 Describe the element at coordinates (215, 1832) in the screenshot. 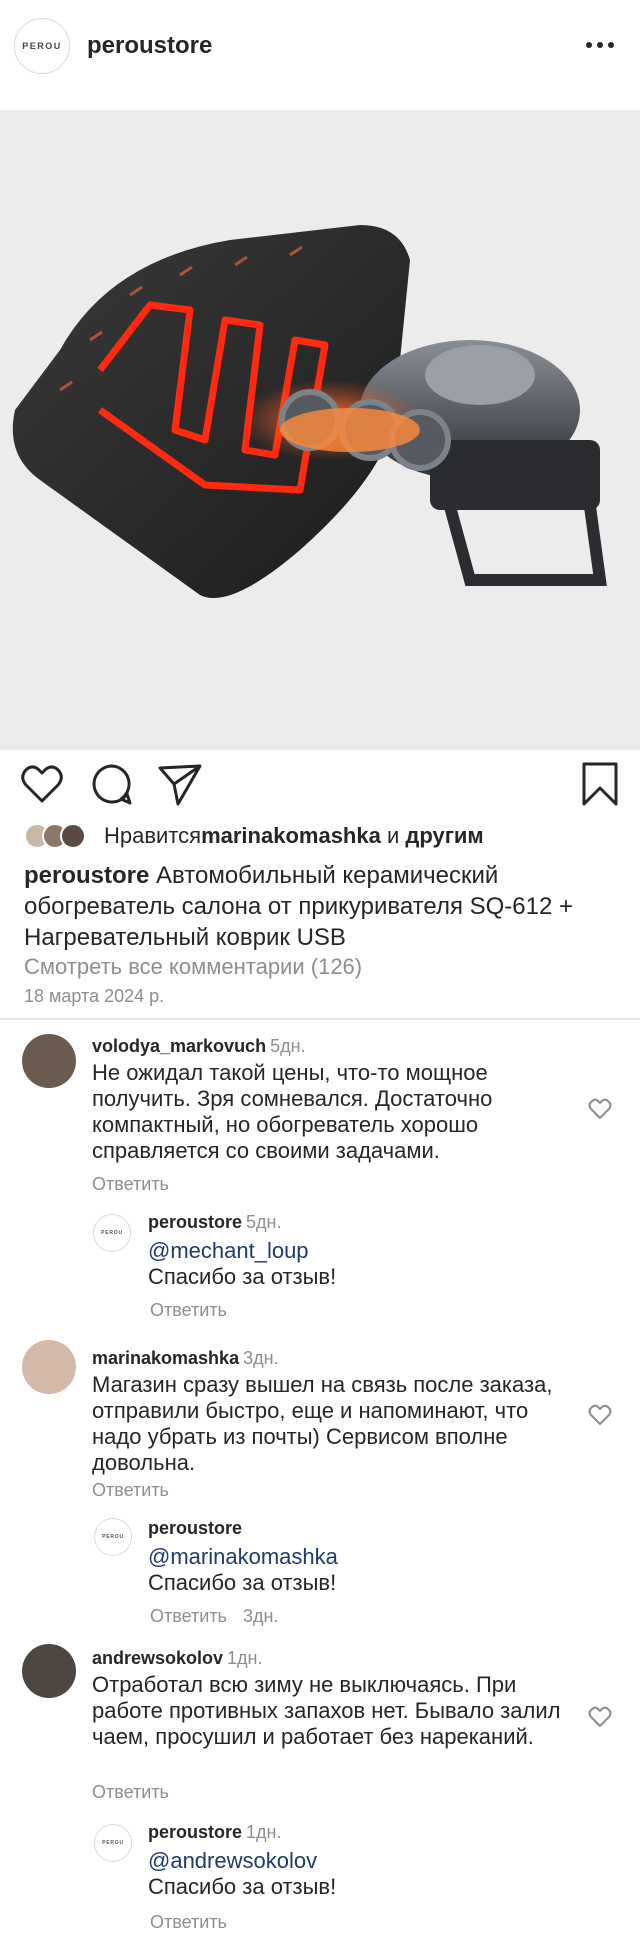

I see `reply-username: peroustore 1дн.` at that location.